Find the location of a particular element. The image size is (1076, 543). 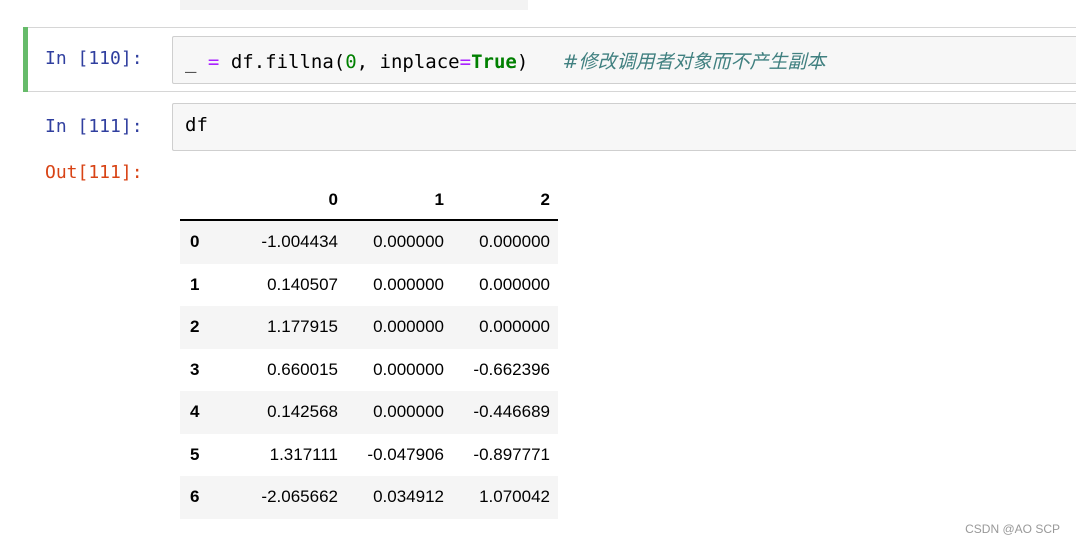

row-index: 4 is located at coordinates (195, 412).